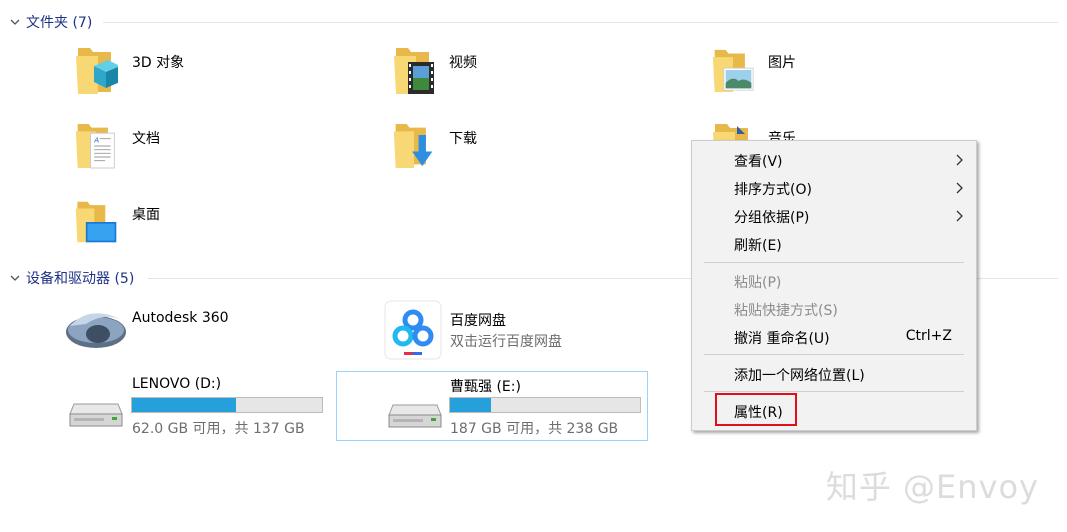 The image size is (1067, 532). Describe the element at coordinates (146, 215) in the screenshot. I see `folder-label: 桌面` at that location.